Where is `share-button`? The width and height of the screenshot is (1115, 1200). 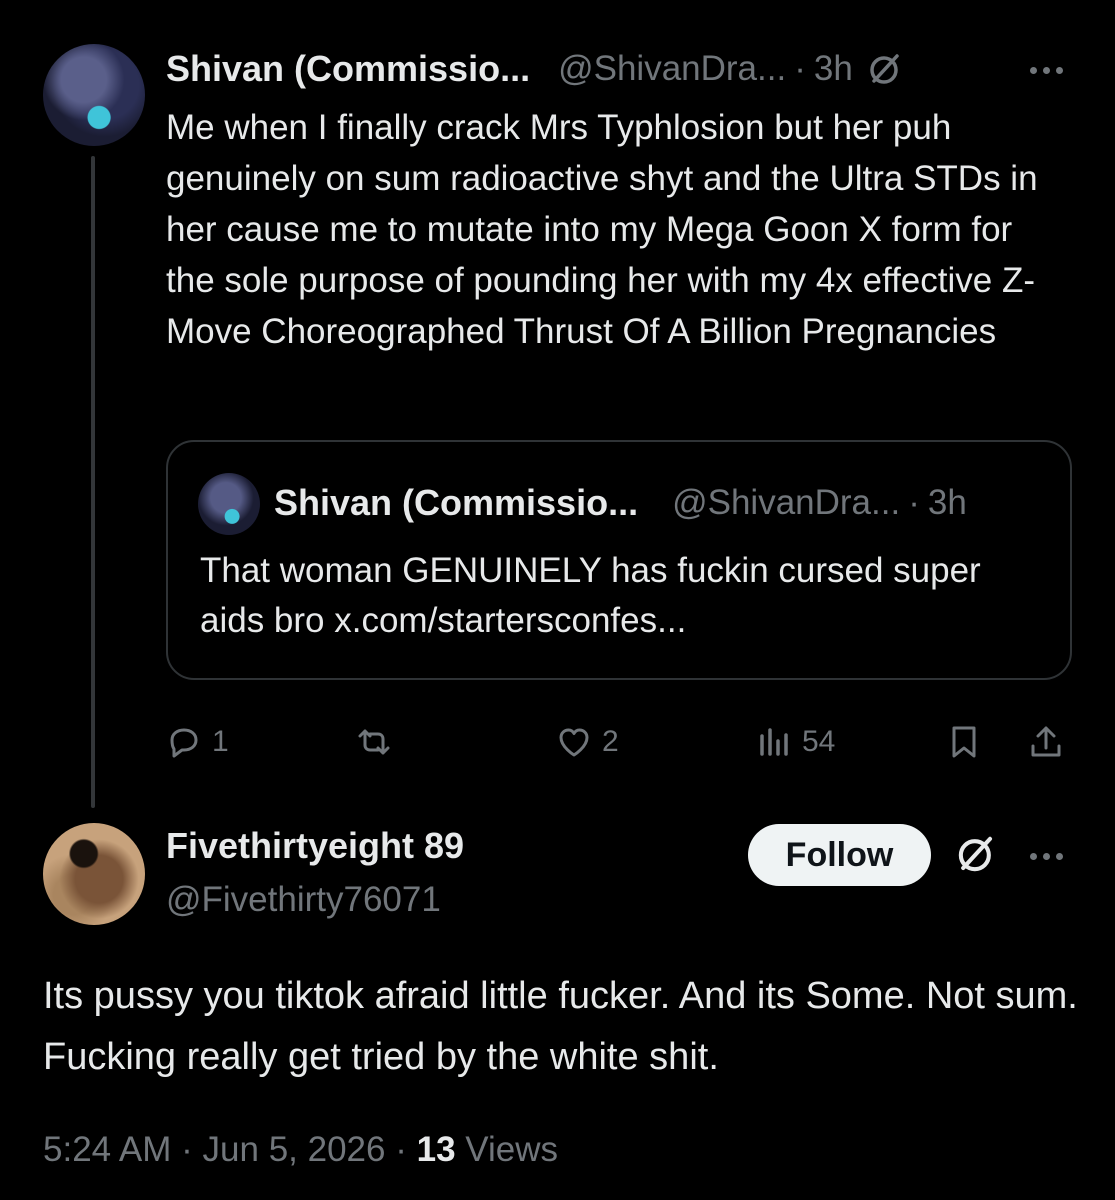 share-button is located at coordinates (1046, 742).